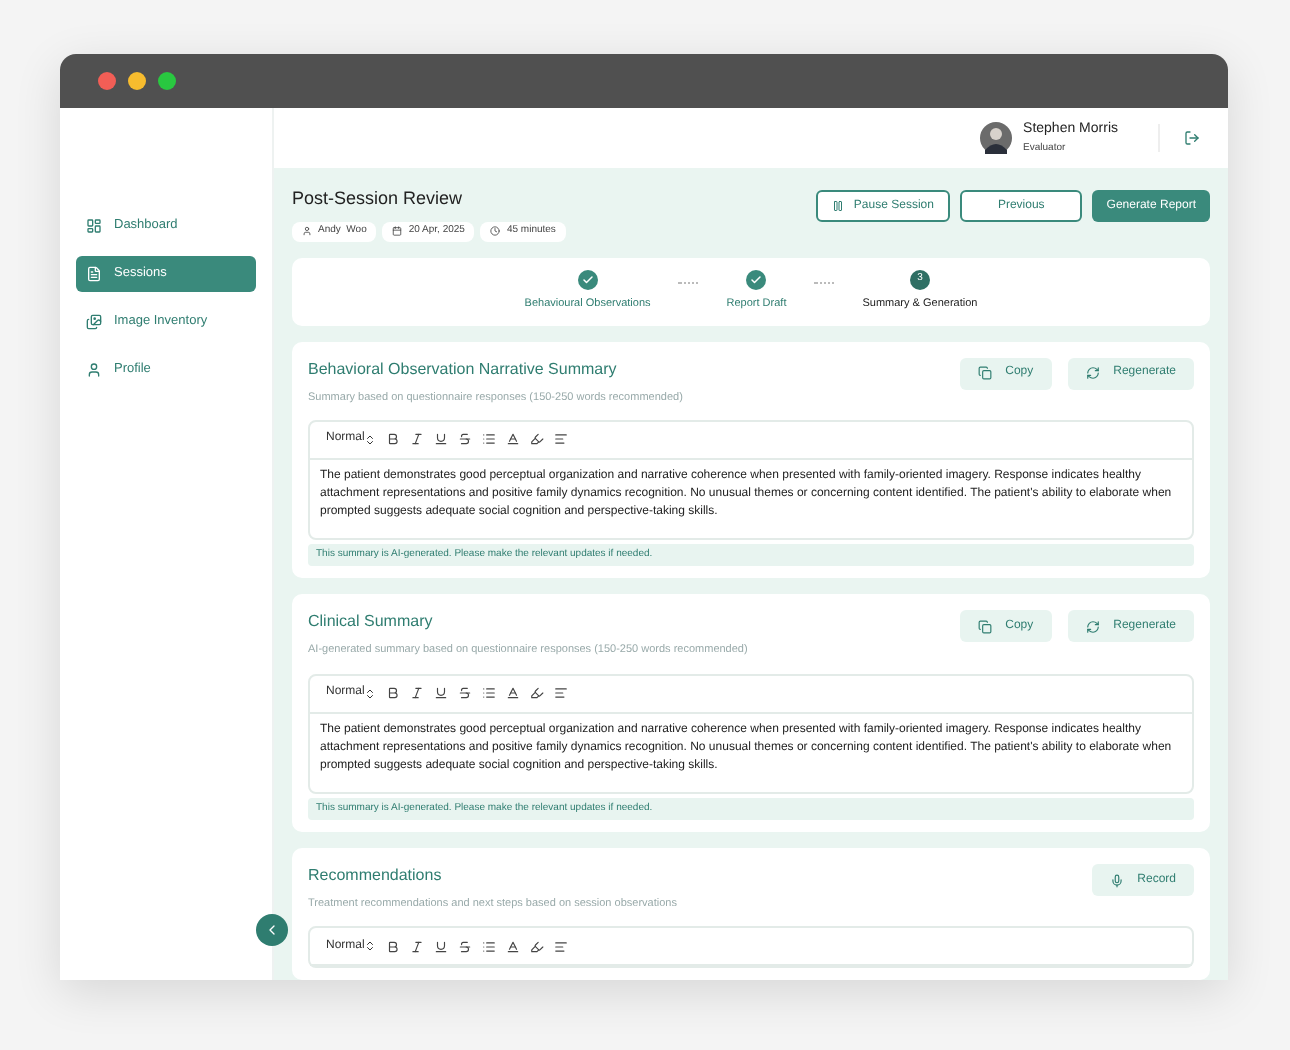 The width and height of the screenshot is (1290, 1050). Describe the element at coordinates (94, 370) in the screenshot. I see `person-icon` at that location.